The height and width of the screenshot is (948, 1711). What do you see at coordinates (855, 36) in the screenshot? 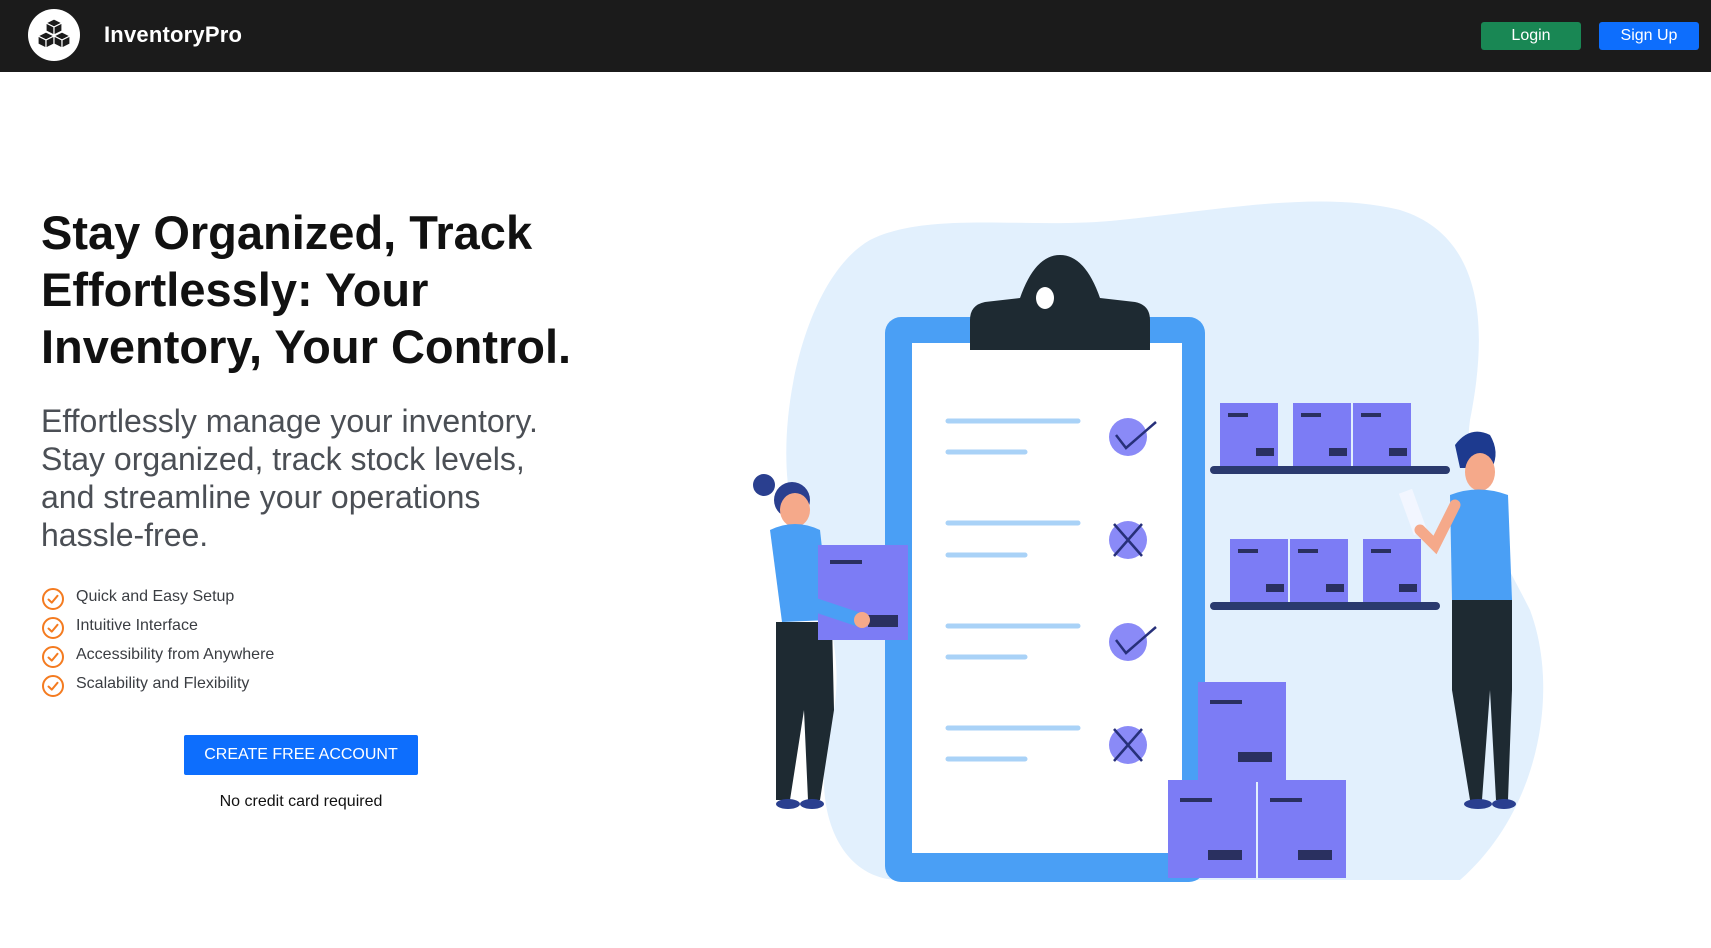
I see `navbar: InventoryPro Login Sign Up` at bounding box center [855, 36].